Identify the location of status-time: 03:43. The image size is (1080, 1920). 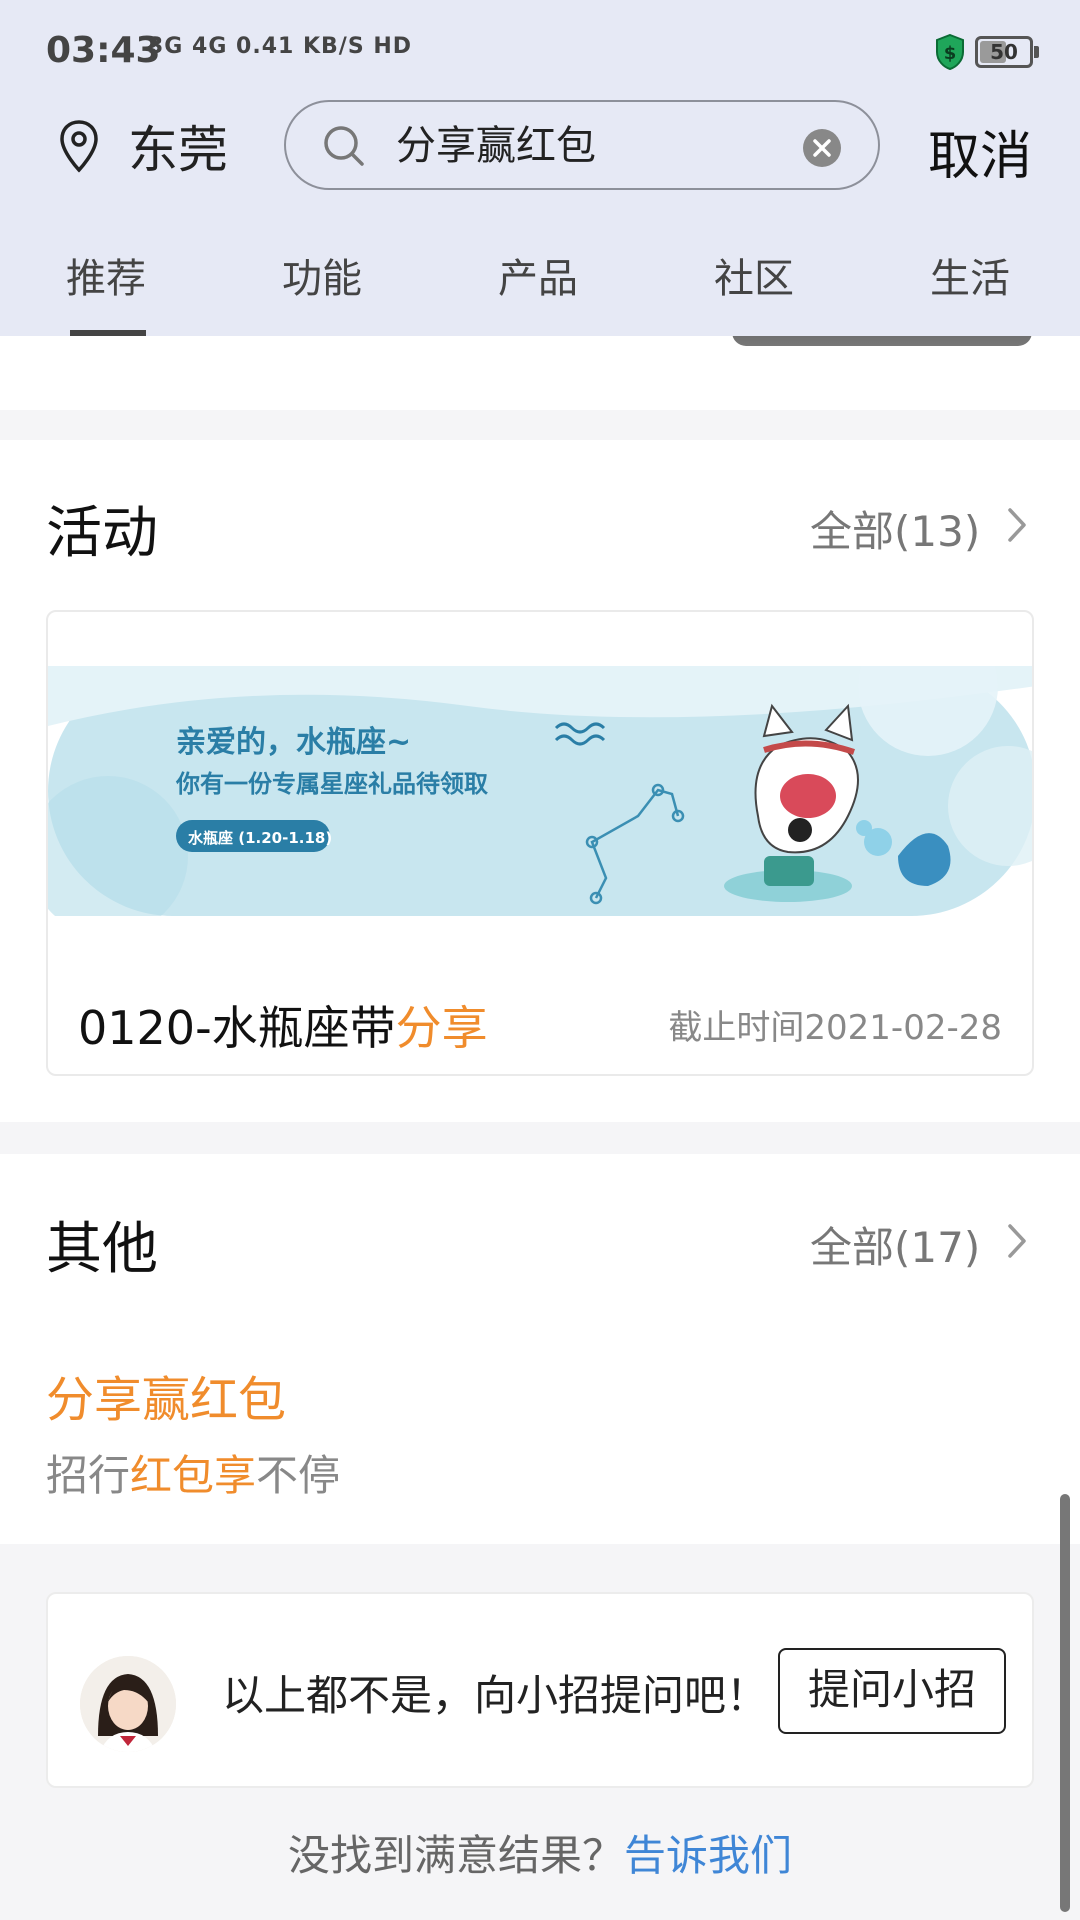
(103, 50).